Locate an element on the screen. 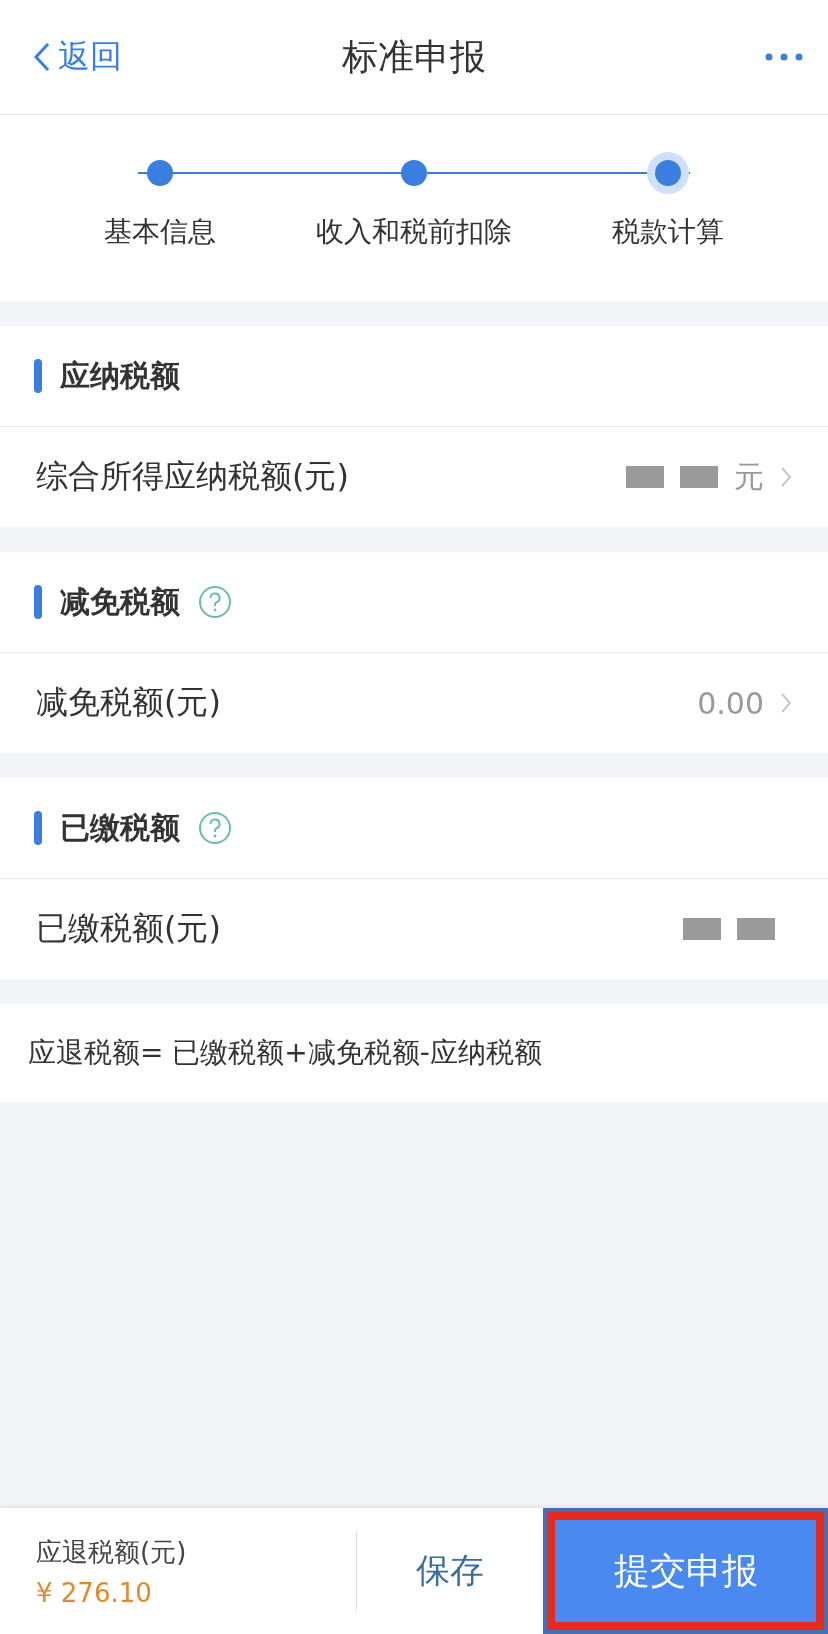 This screenshot has height=1634, width=828. row-value: 0.00 is located at coordinates (730, 703).